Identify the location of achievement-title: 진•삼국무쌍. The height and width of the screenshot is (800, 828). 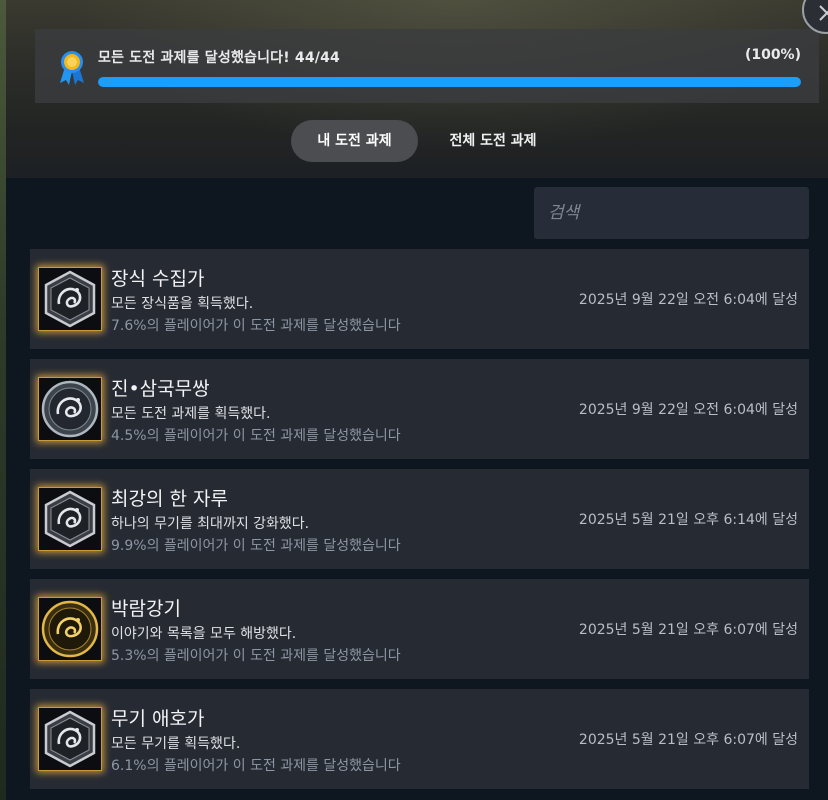
(160, 389).